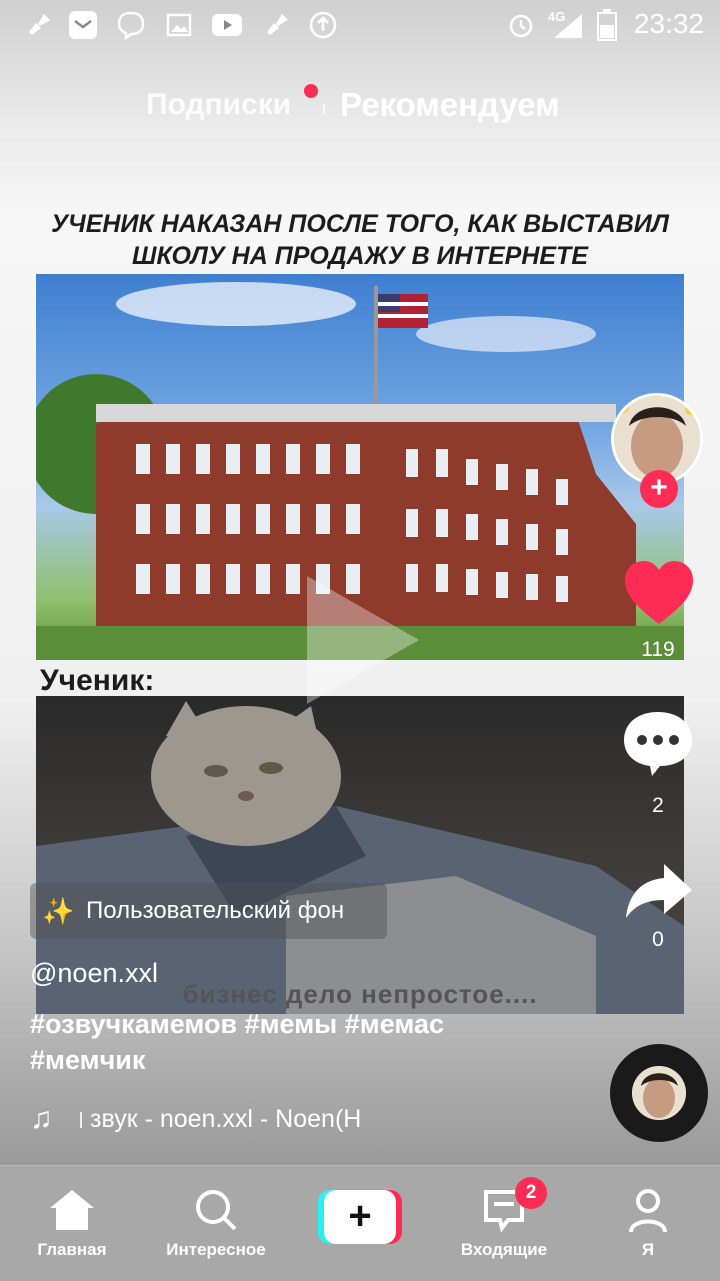  I want to click on feed-tabs: Подписки Рекомендуем, so click(360, 107).